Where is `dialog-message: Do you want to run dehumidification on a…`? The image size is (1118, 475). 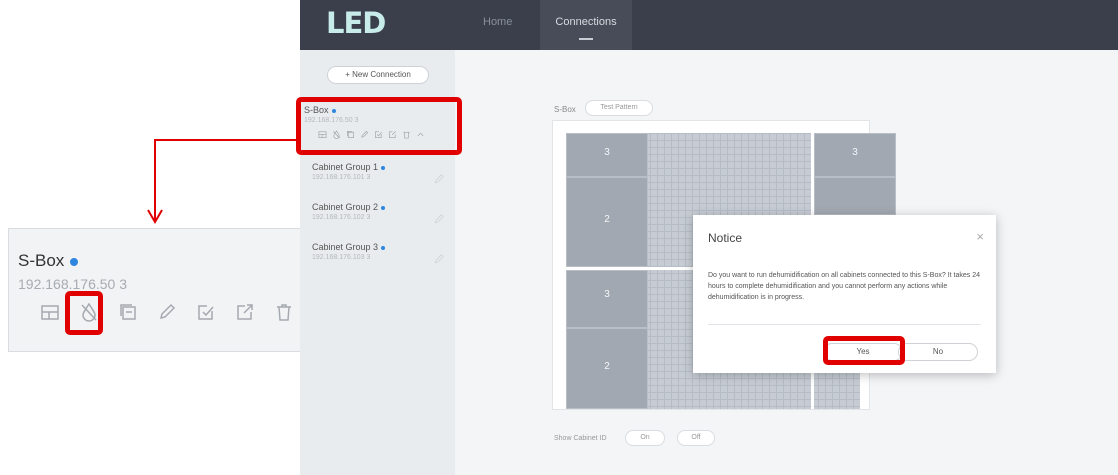 dialog-message: Do you want to run dehumidification on a… is located at coordinates (844, 286).